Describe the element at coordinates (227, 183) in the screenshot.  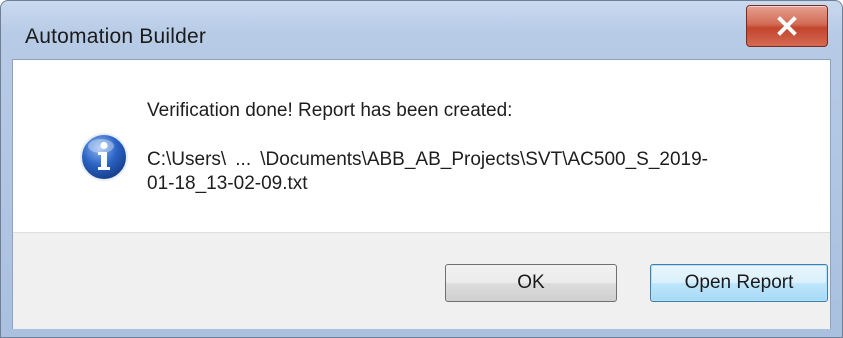
I see `report-path-line2: 01-18_13-02-09.txt` at that location.